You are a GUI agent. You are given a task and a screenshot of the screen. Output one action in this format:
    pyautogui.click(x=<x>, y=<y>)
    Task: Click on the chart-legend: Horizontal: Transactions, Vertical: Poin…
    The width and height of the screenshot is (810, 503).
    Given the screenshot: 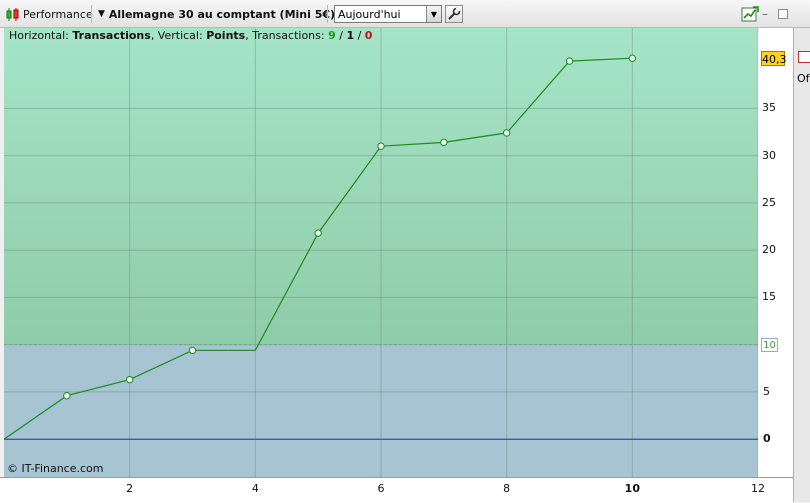 What is the action you would take?
    pyautogui.click(x=190, y=35)
    